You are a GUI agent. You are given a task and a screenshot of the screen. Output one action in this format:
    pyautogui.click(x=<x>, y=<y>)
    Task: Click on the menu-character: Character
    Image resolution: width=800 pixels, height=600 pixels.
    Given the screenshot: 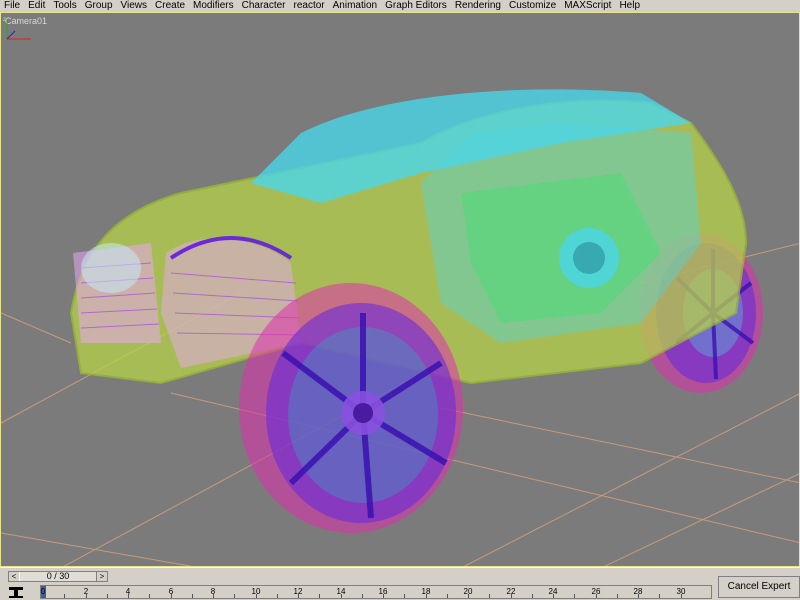 What is the action you would take?
    pyautogui.click(x=264, y=6)
    